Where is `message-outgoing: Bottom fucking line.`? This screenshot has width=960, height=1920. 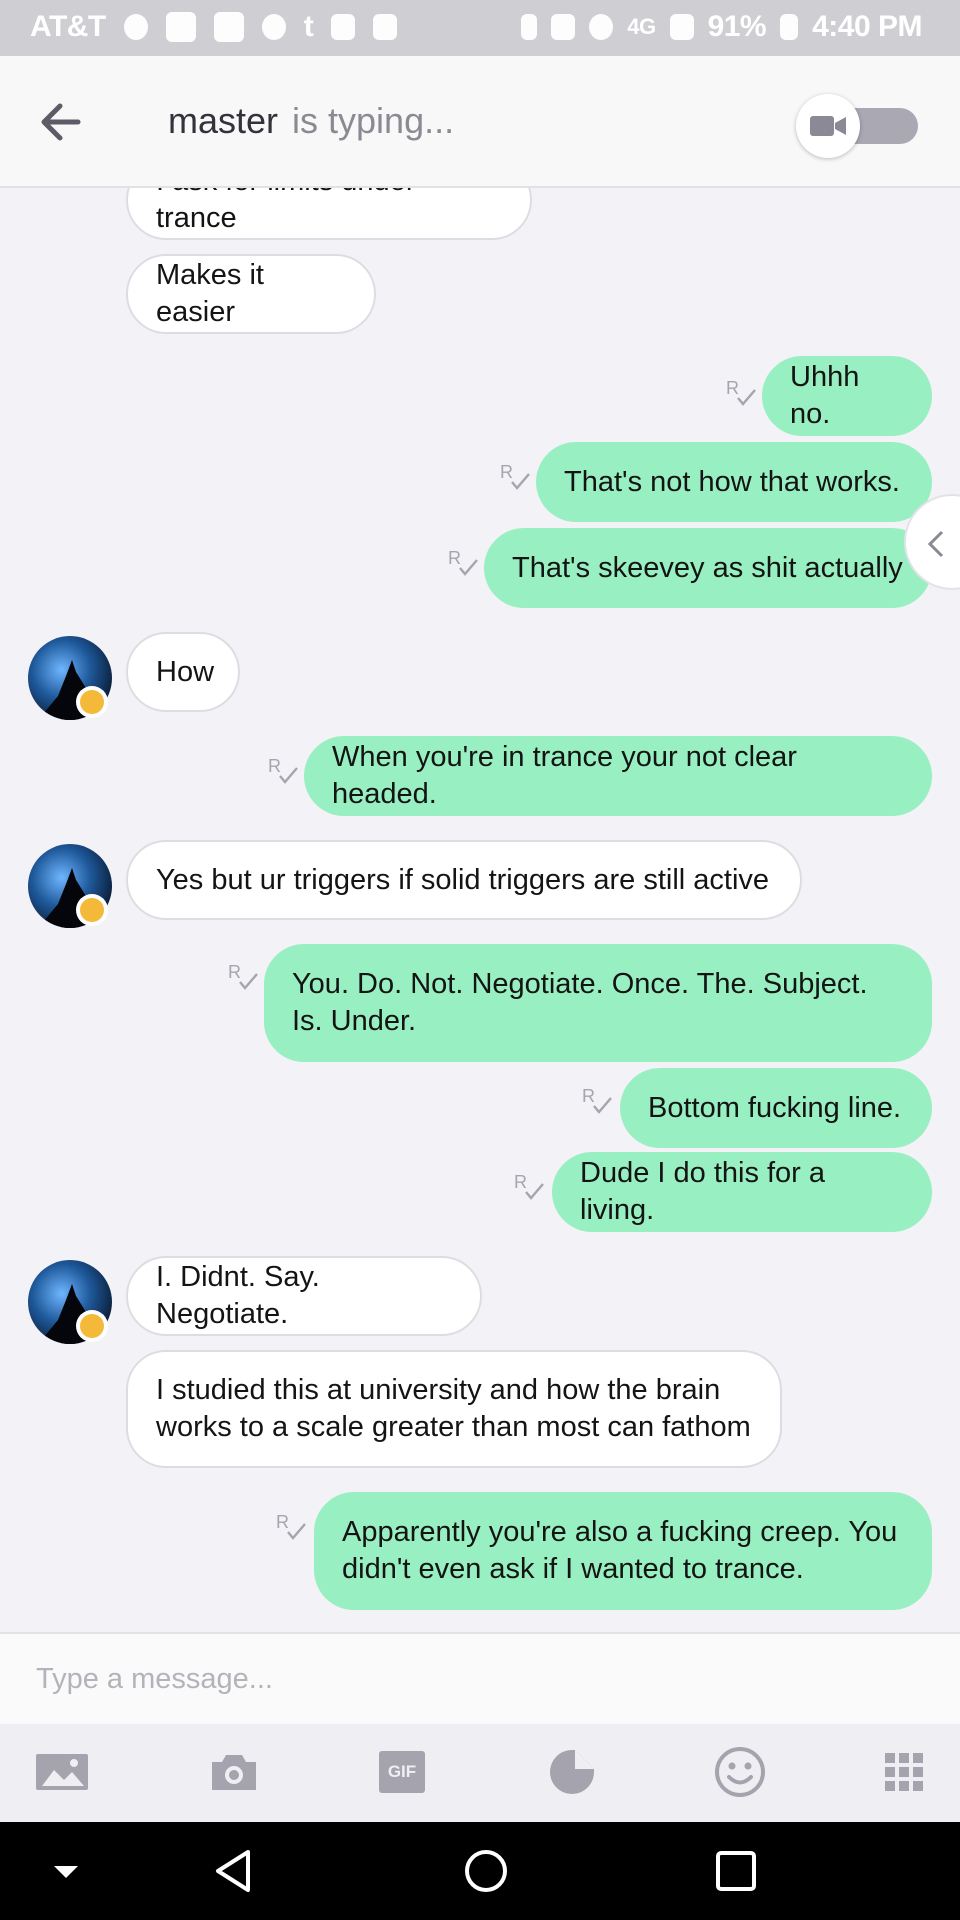
message-outgoing: Bottom fucking line. is located at coordinates (776, 1108).